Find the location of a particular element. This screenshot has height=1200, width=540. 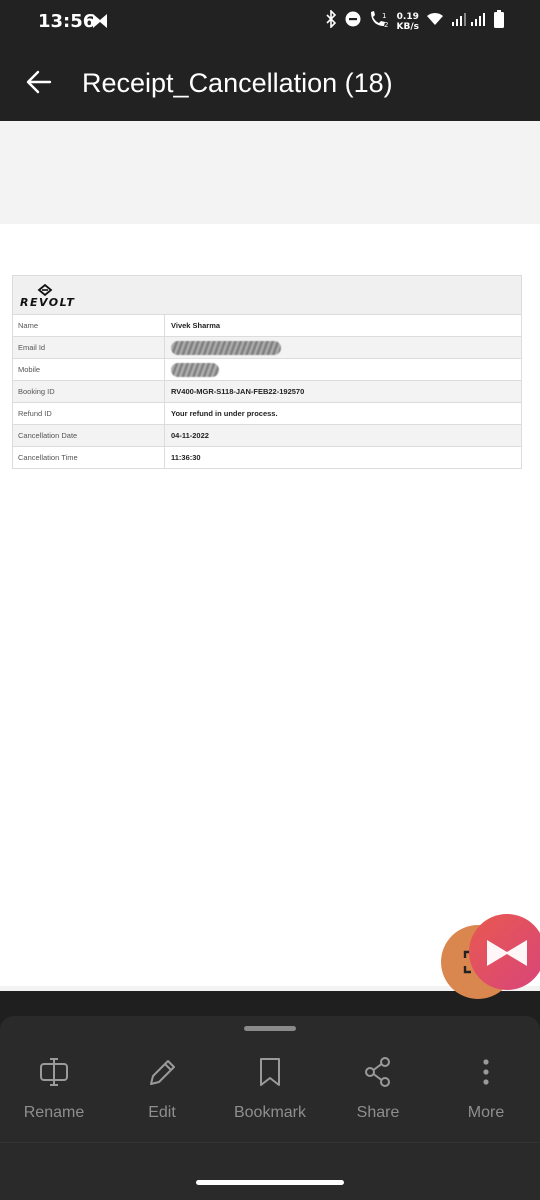

bookmark-icon is located at coordinates (270, 1072).